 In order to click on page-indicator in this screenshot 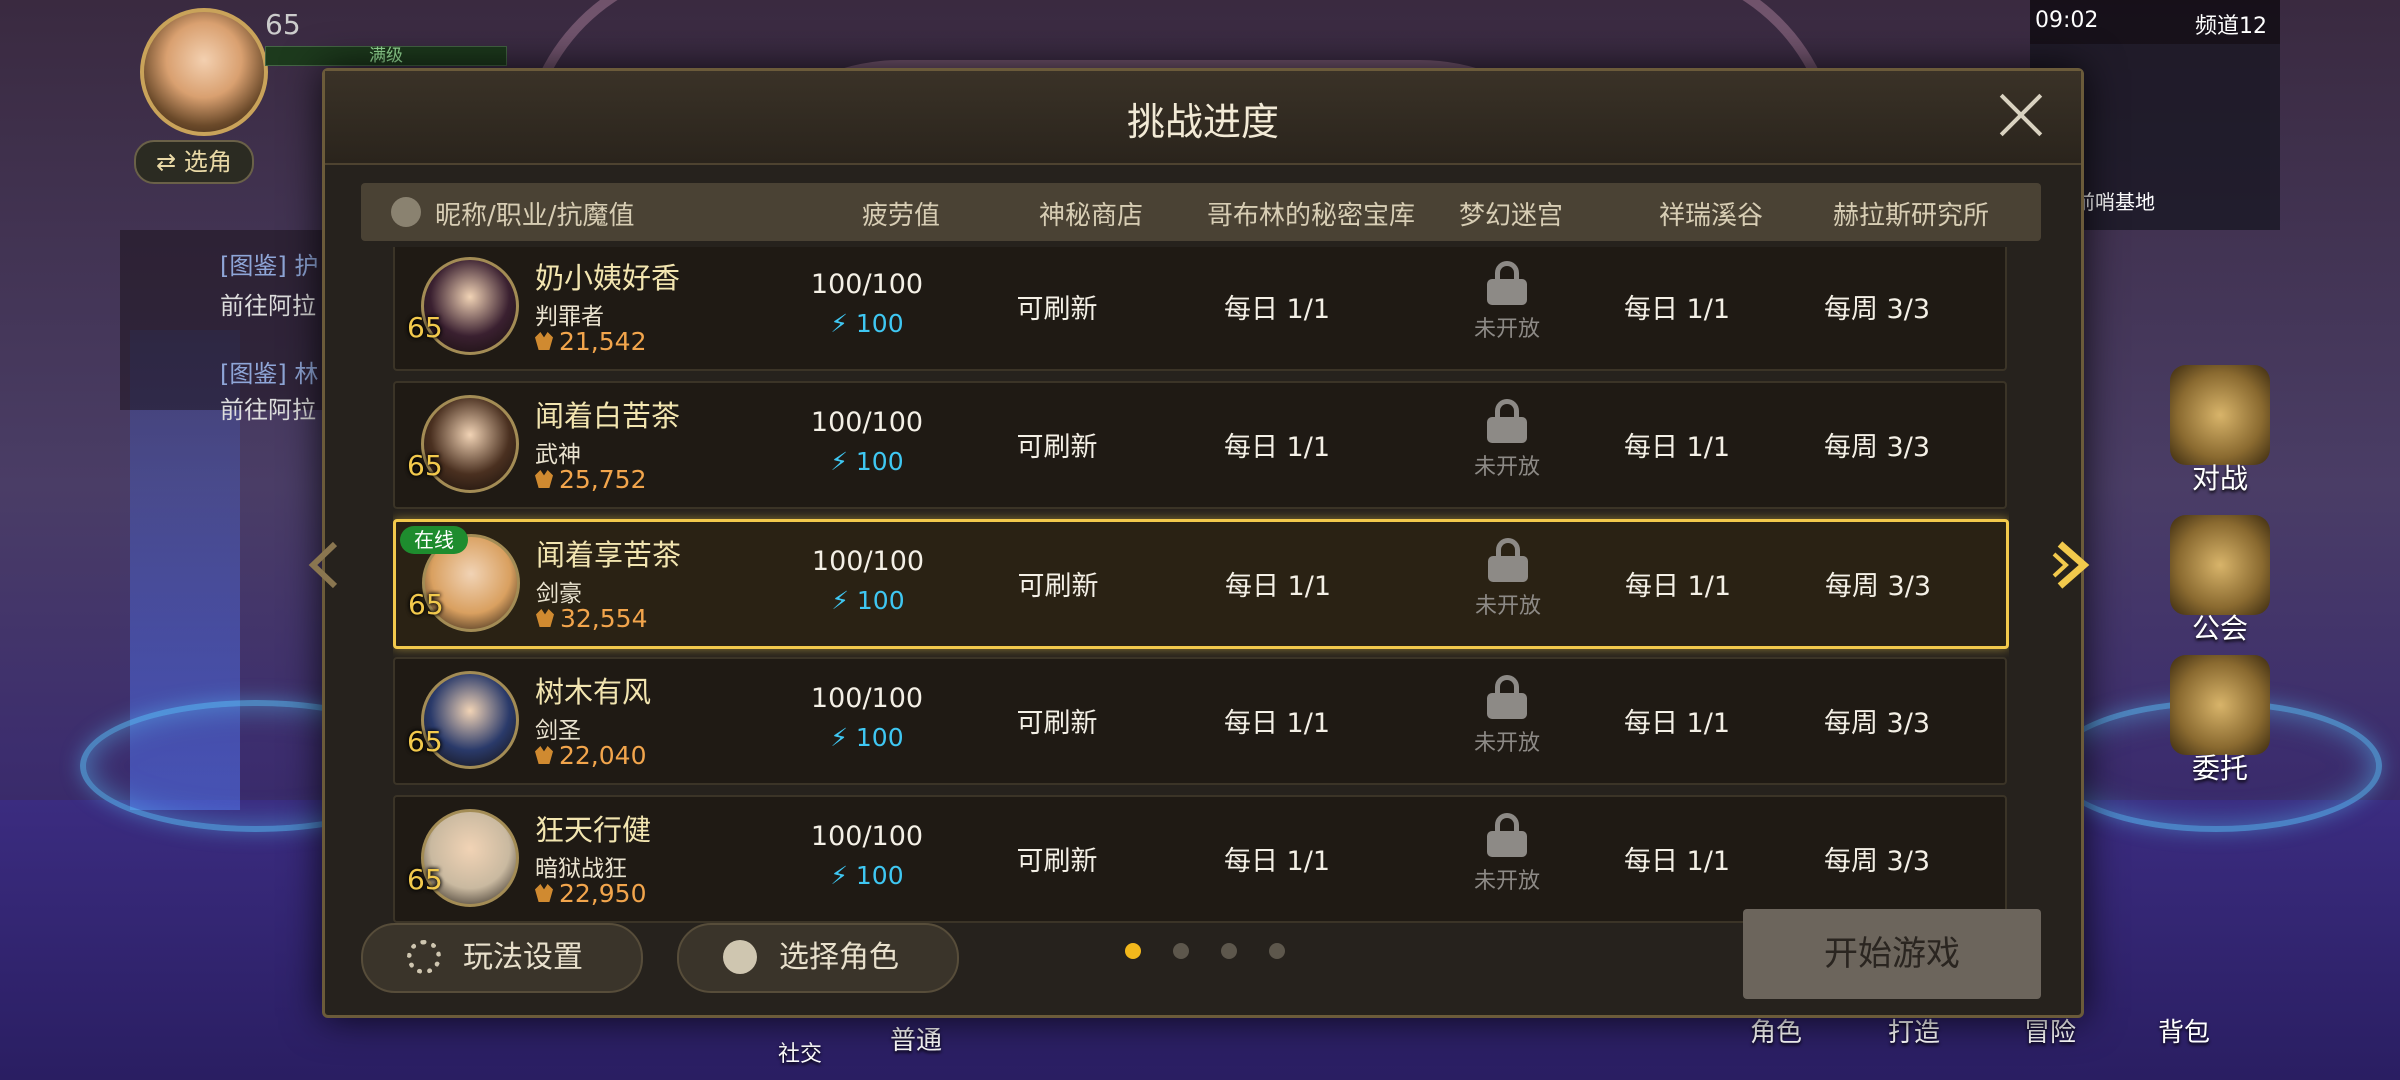, I will do `click(1221, 953)`.